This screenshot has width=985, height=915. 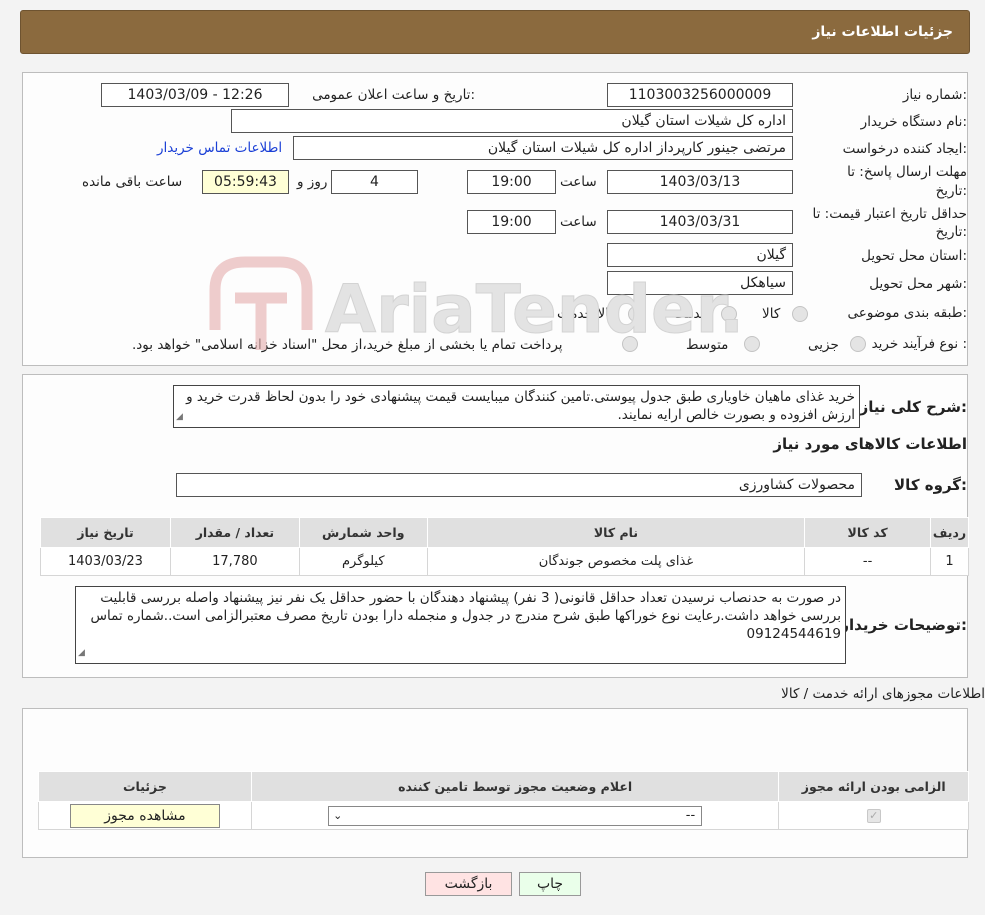 I want to click on chevron-down-icon: ⌄, so click(x=338, y=815).